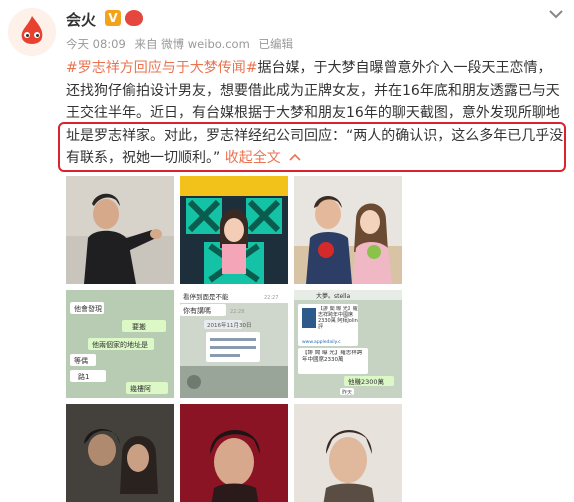  Describe the element at coordinates (88, 308) in the screenshot. I see `chat-line: 他會發現` at that location.